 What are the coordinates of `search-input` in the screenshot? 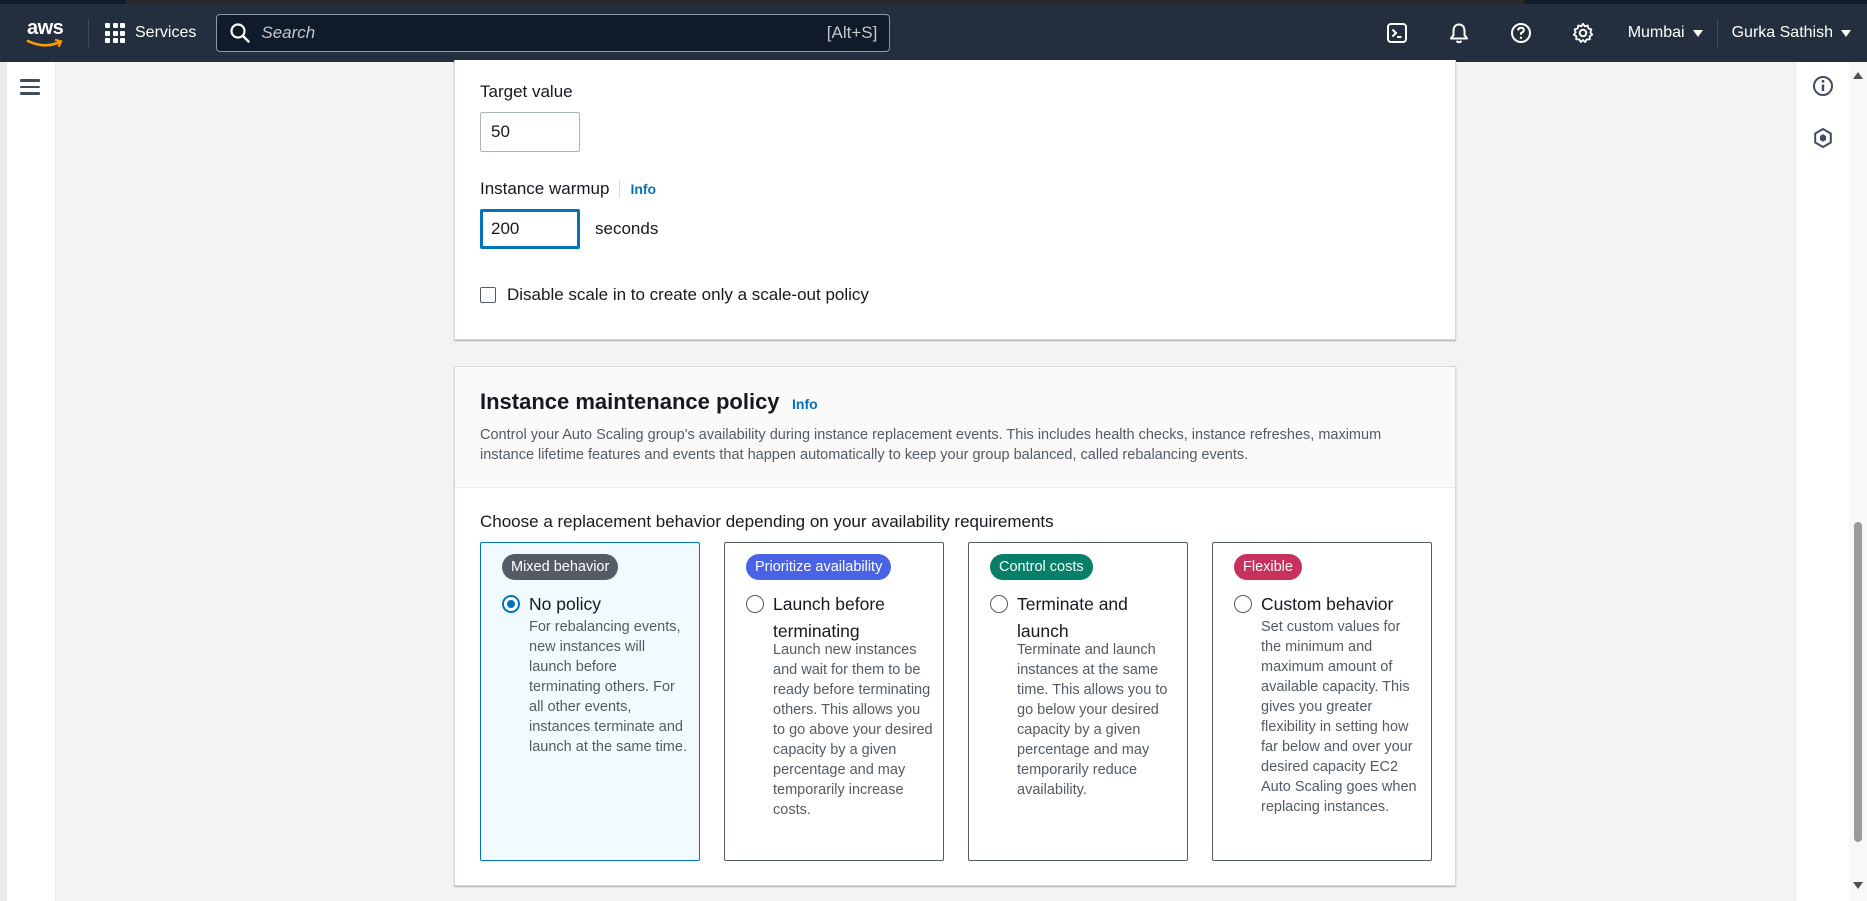 It's located at (544, 33).